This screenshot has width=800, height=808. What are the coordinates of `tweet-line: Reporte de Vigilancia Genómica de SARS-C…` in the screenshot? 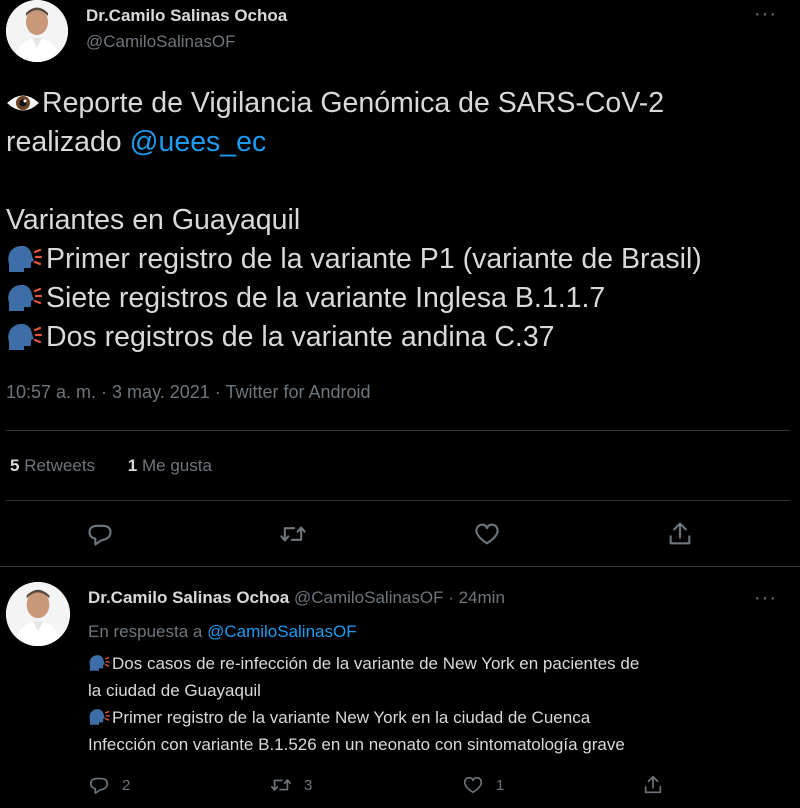 It's located at (396, 103).